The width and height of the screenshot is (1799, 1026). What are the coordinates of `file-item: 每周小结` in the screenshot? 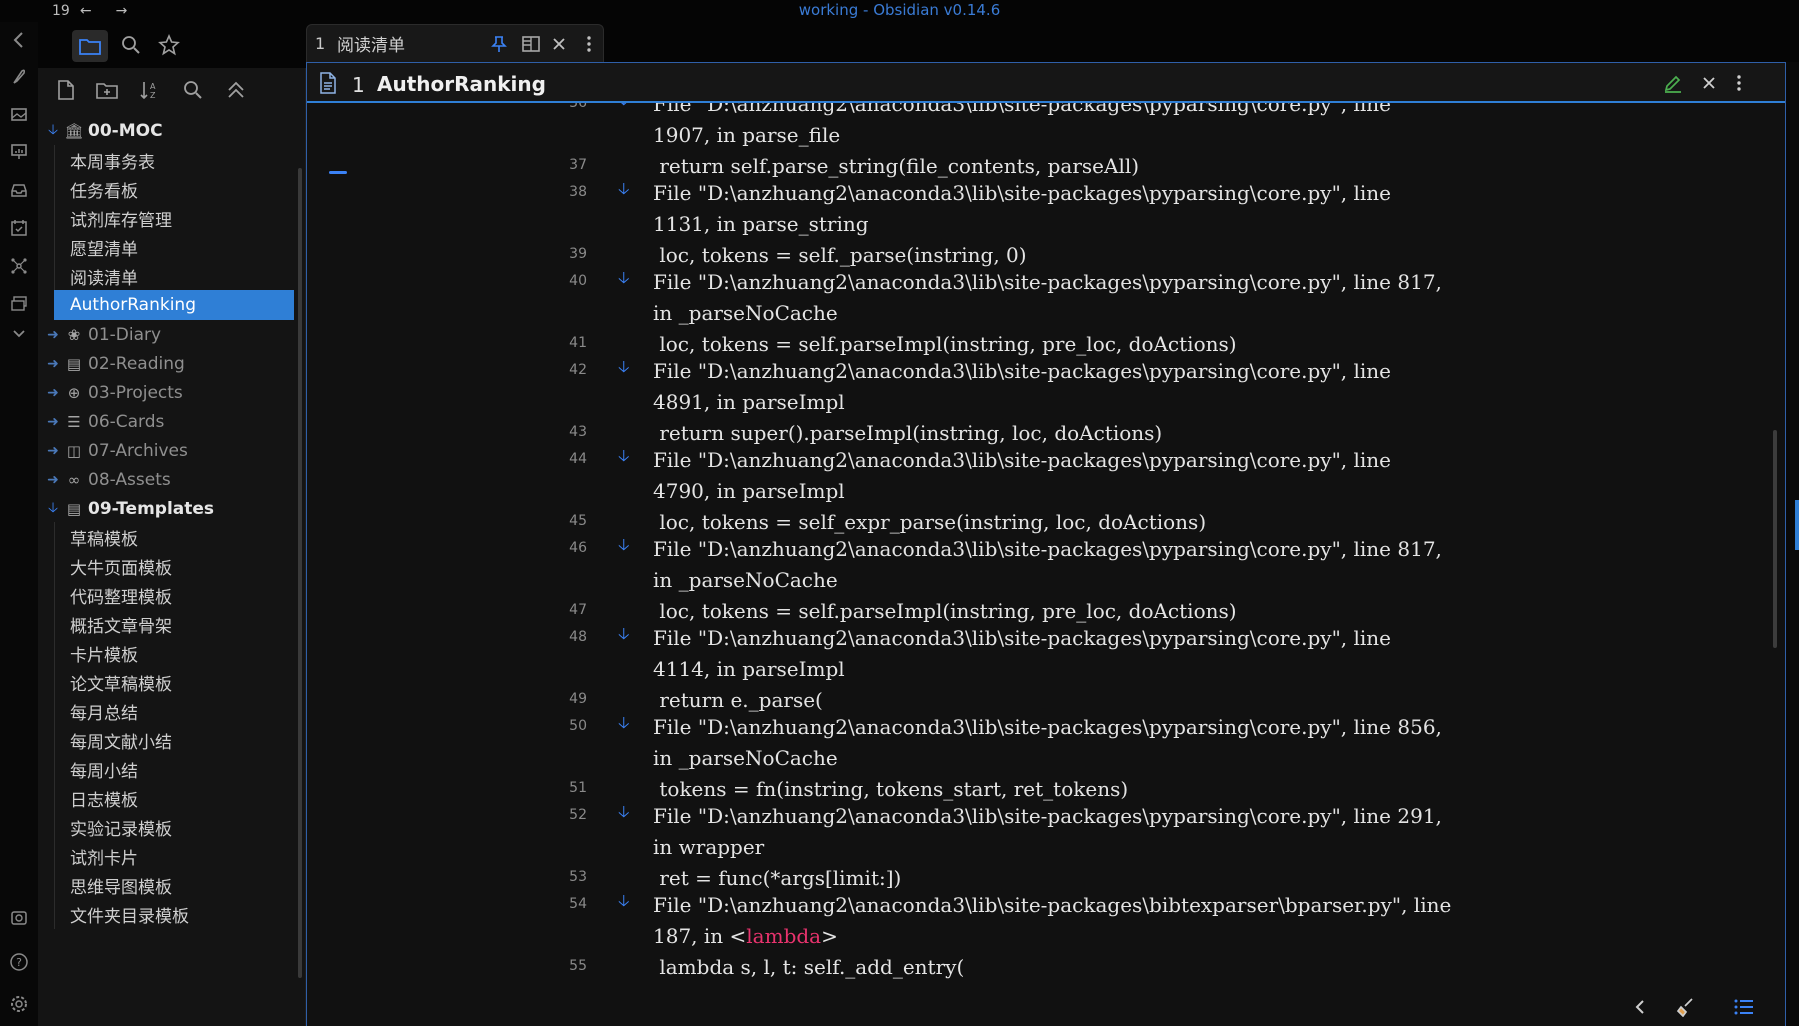 It's located at (174, 769).